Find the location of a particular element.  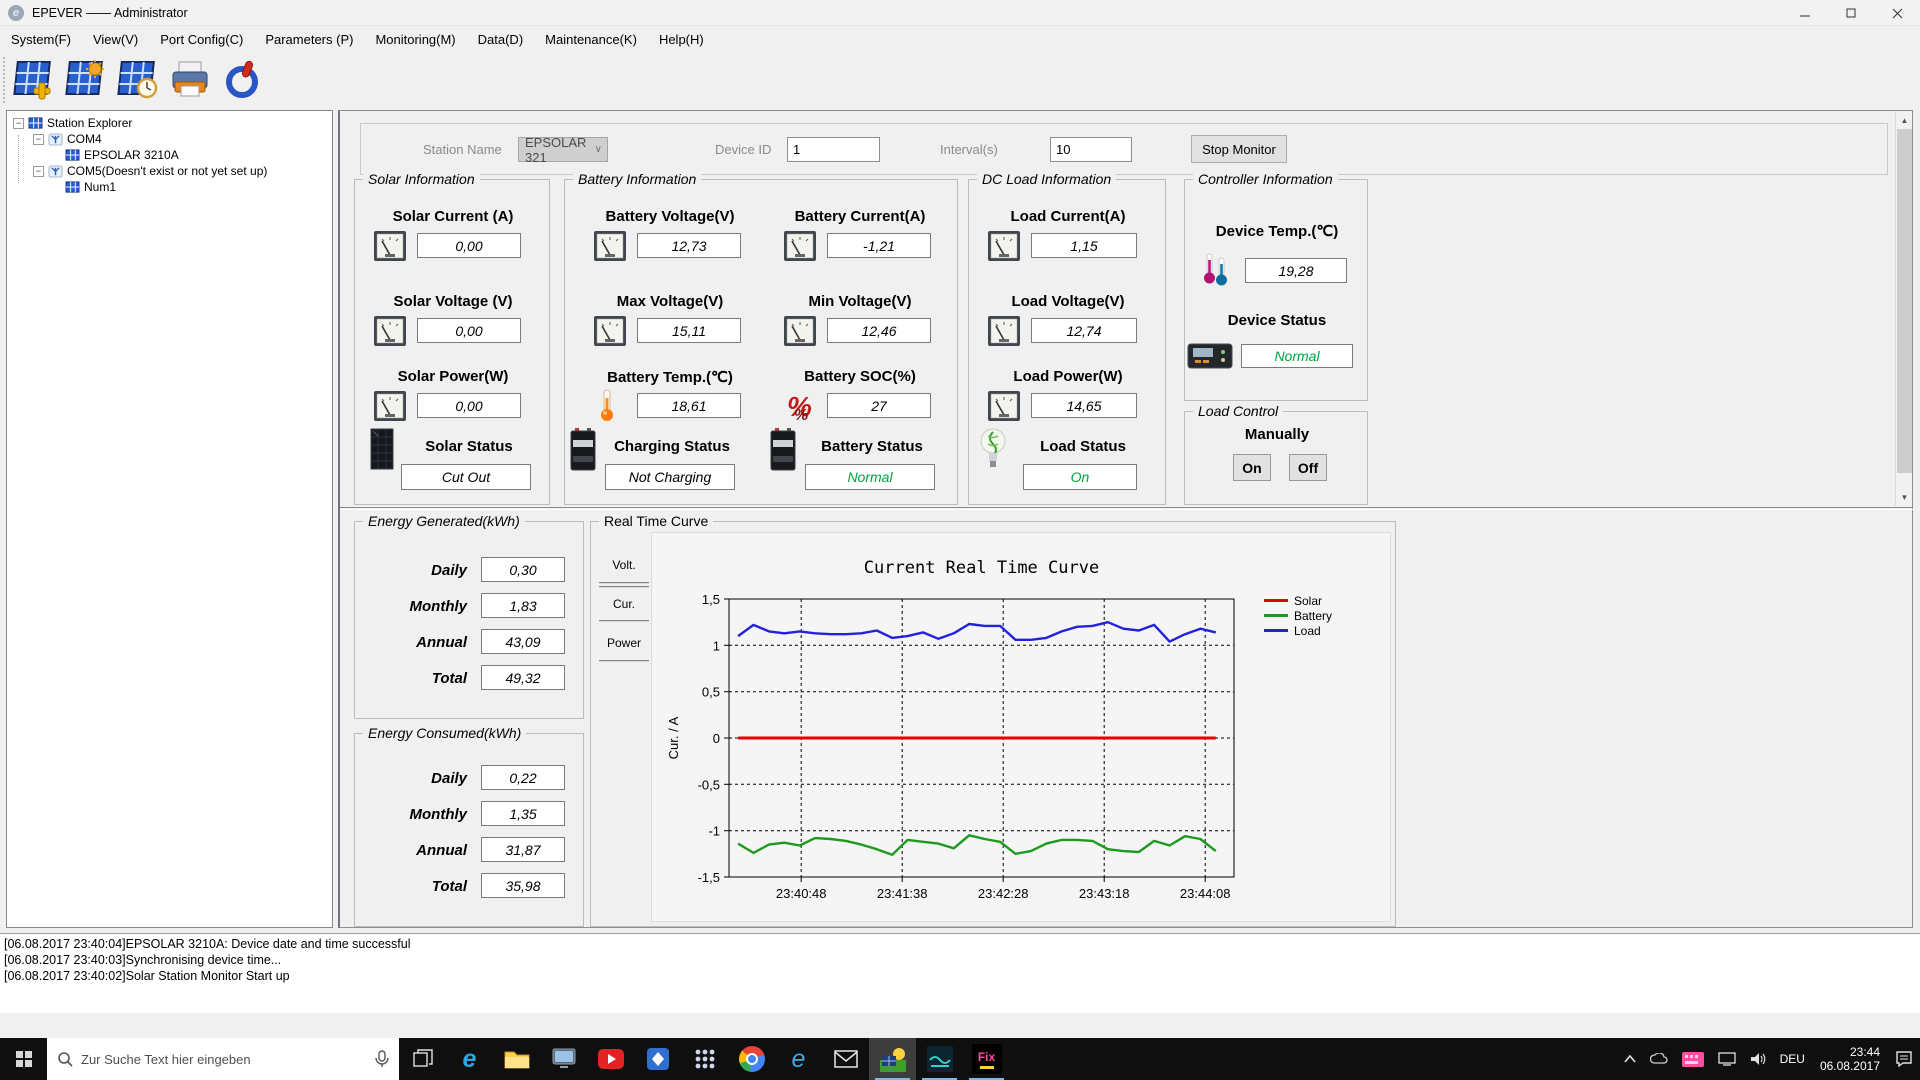

mail-icon is located at coordinates (845, 1059).